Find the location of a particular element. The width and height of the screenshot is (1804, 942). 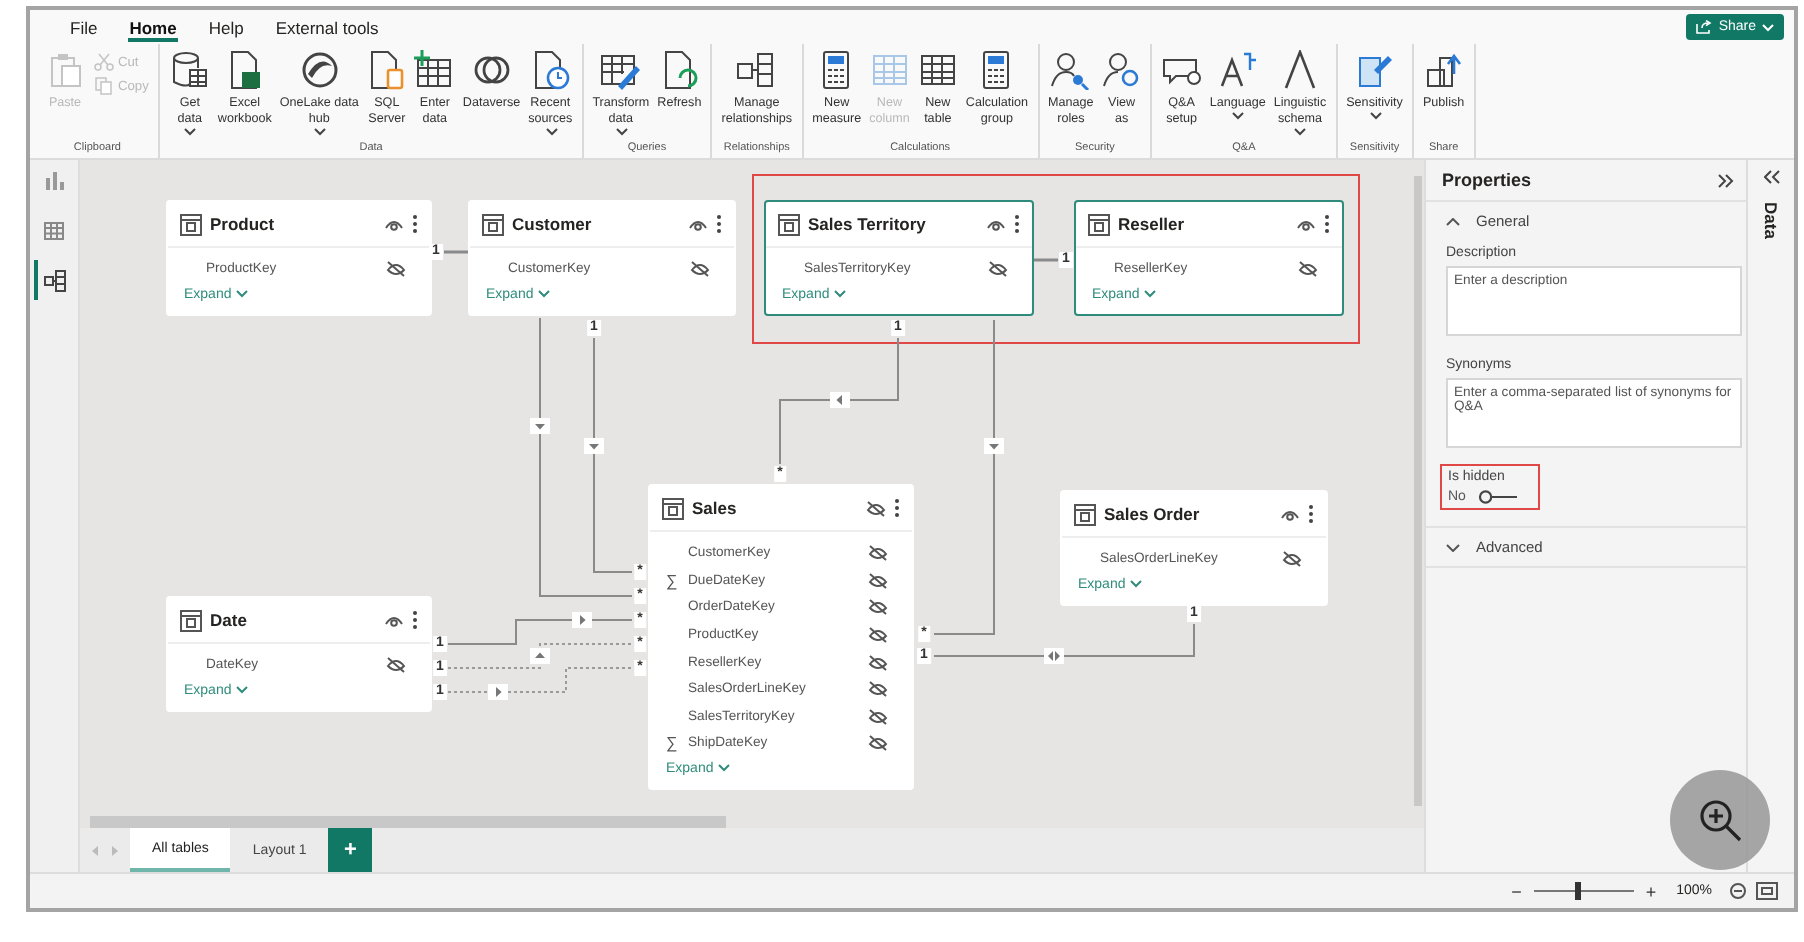

pane-title: Properties is located at coordinates (1487, 180).